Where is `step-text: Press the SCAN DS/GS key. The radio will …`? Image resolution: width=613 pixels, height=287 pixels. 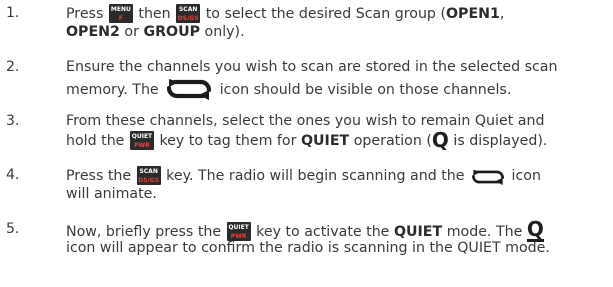 step-text: Press the SCAN DS/GS key. The radio will … is located at coordinates (303, 184).